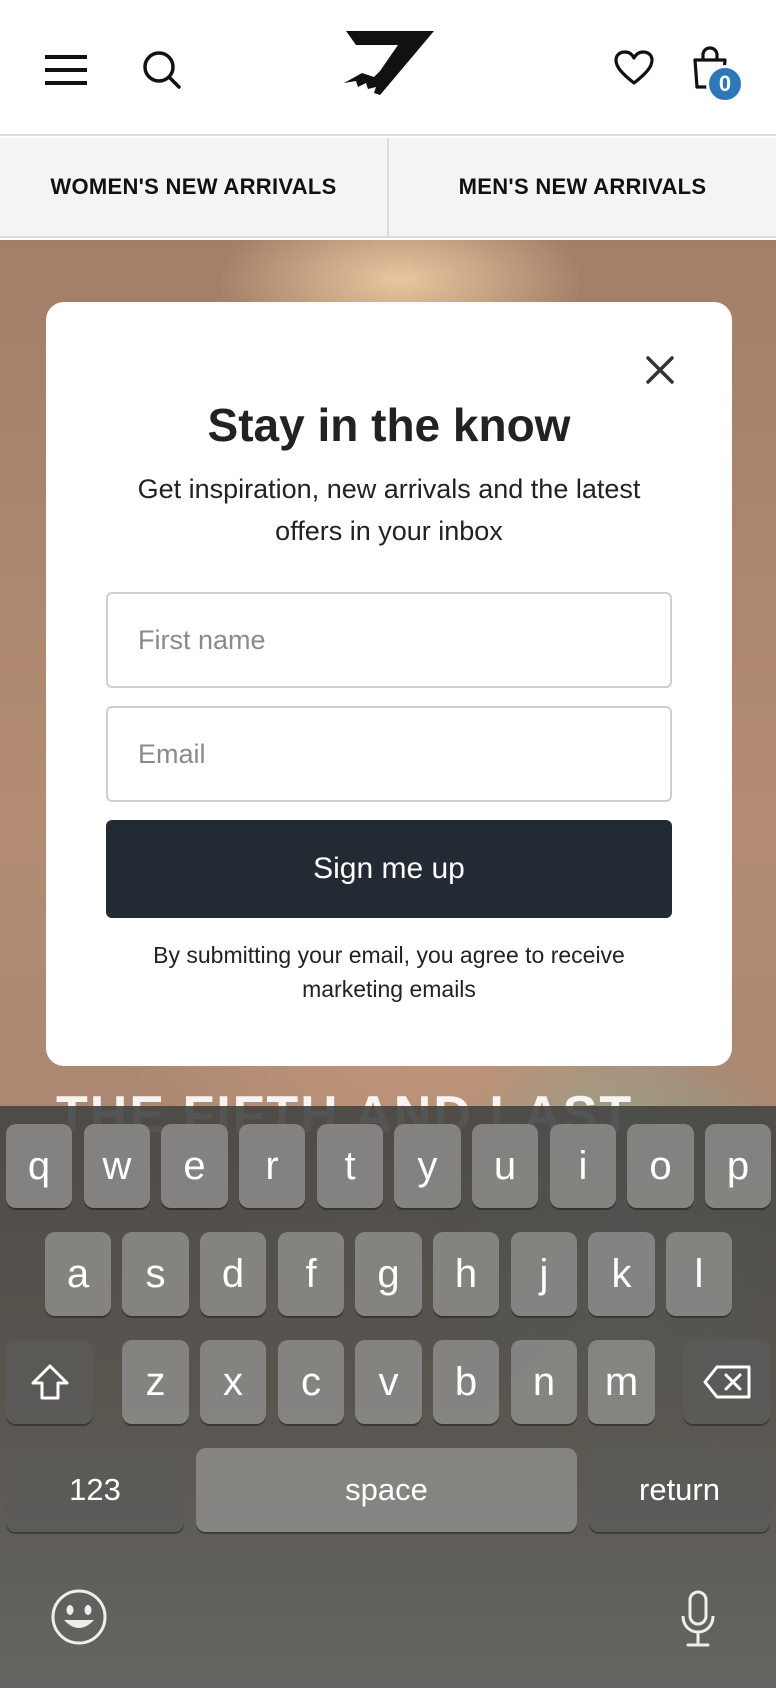 The width and height of the screenshot is (776, 1688). What do you see at coordinates (95, 1490) in the screenshot?
I see `numbers-key: 123` at bounding box center [95, 1490].